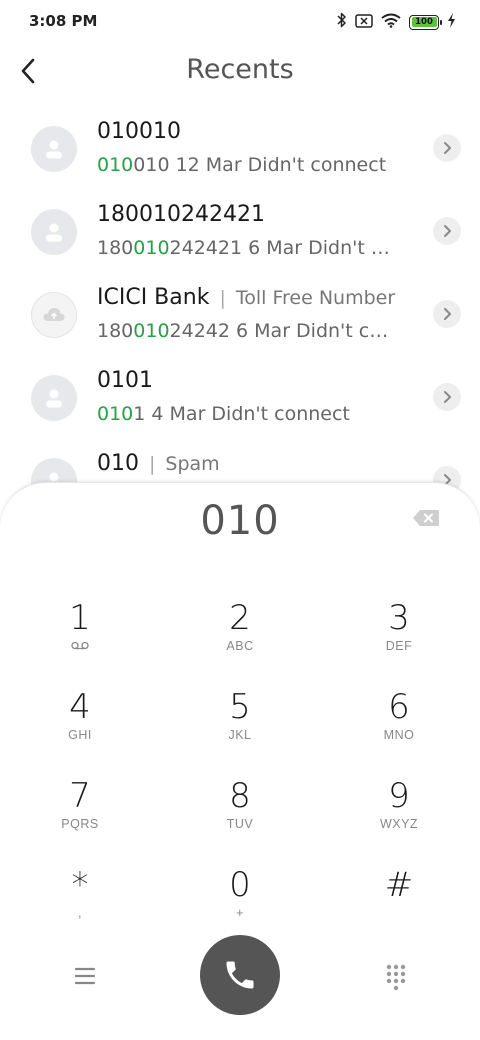  Describe the element at coordinates (307, 298) in the screenshot. I see `contact-tag: | Toll Free Number` at that location.